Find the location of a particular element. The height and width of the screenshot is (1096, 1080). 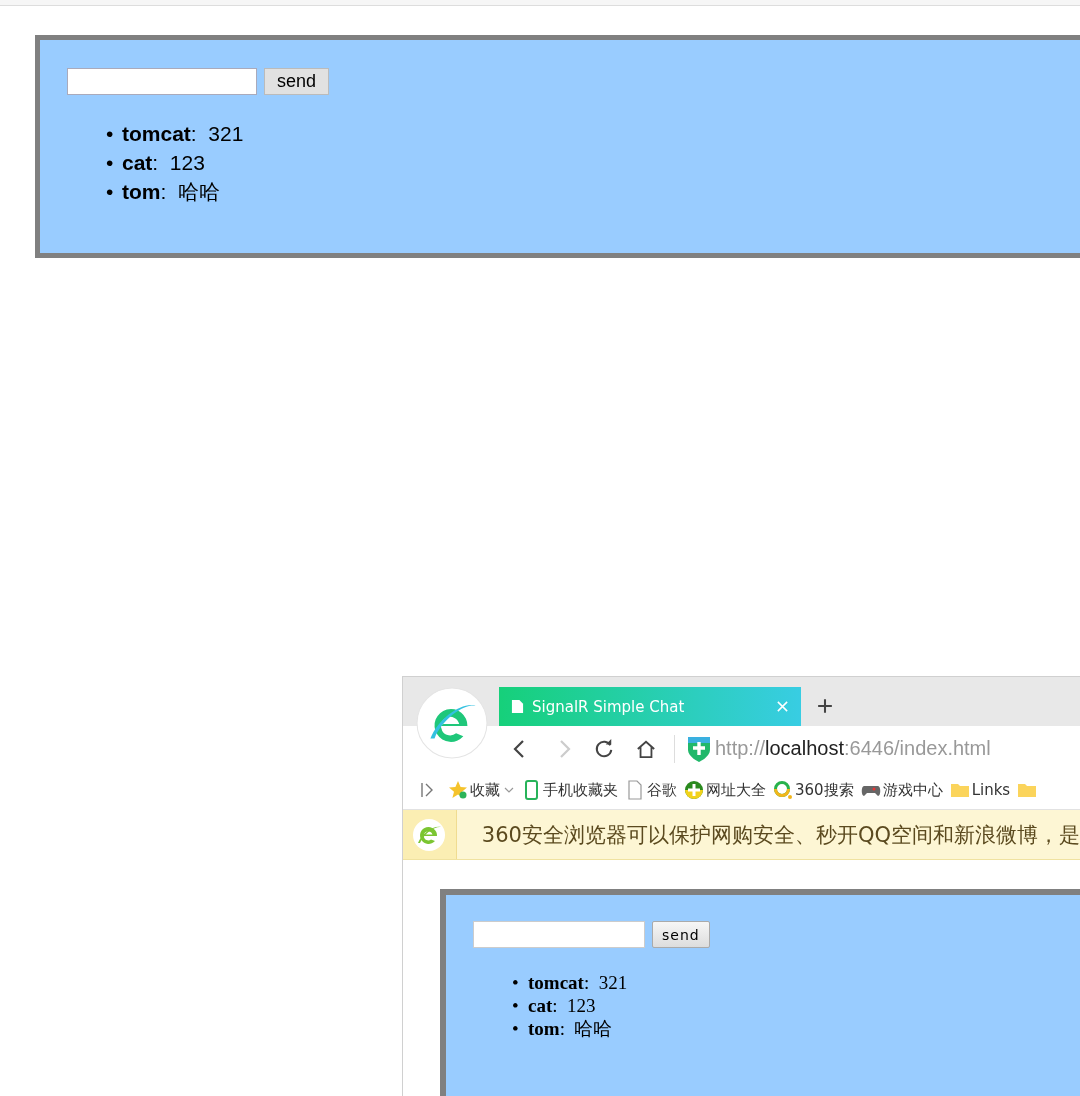

bookmark-link: 手机收藏夹 is located at coordinates (580, 790).